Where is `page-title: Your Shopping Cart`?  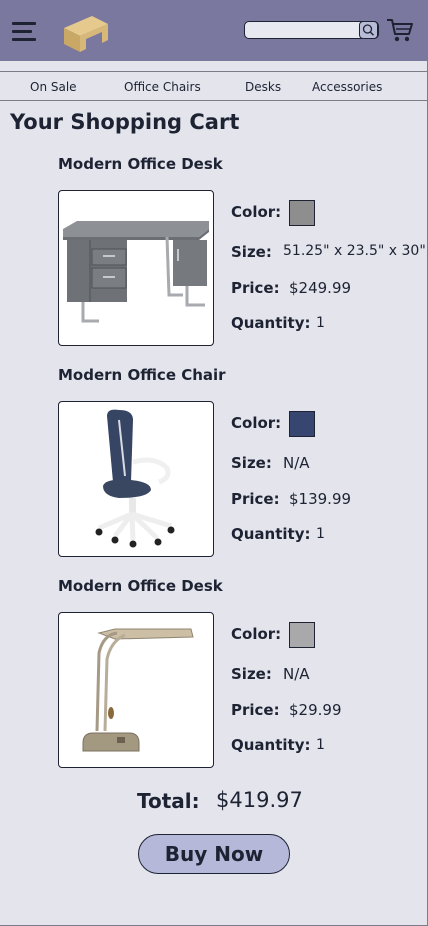
page-title: Your Shopping Cart is located at coordinates (125, 122).